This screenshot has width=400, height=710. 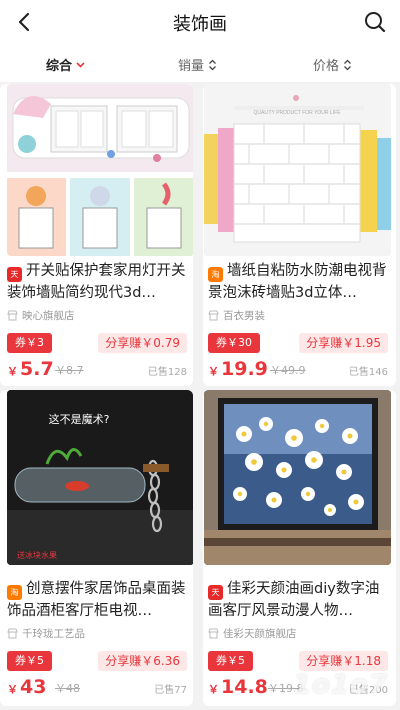 I want to click on shop-name: 佳彩天颜旗舰店, so click(x=252, y=633).